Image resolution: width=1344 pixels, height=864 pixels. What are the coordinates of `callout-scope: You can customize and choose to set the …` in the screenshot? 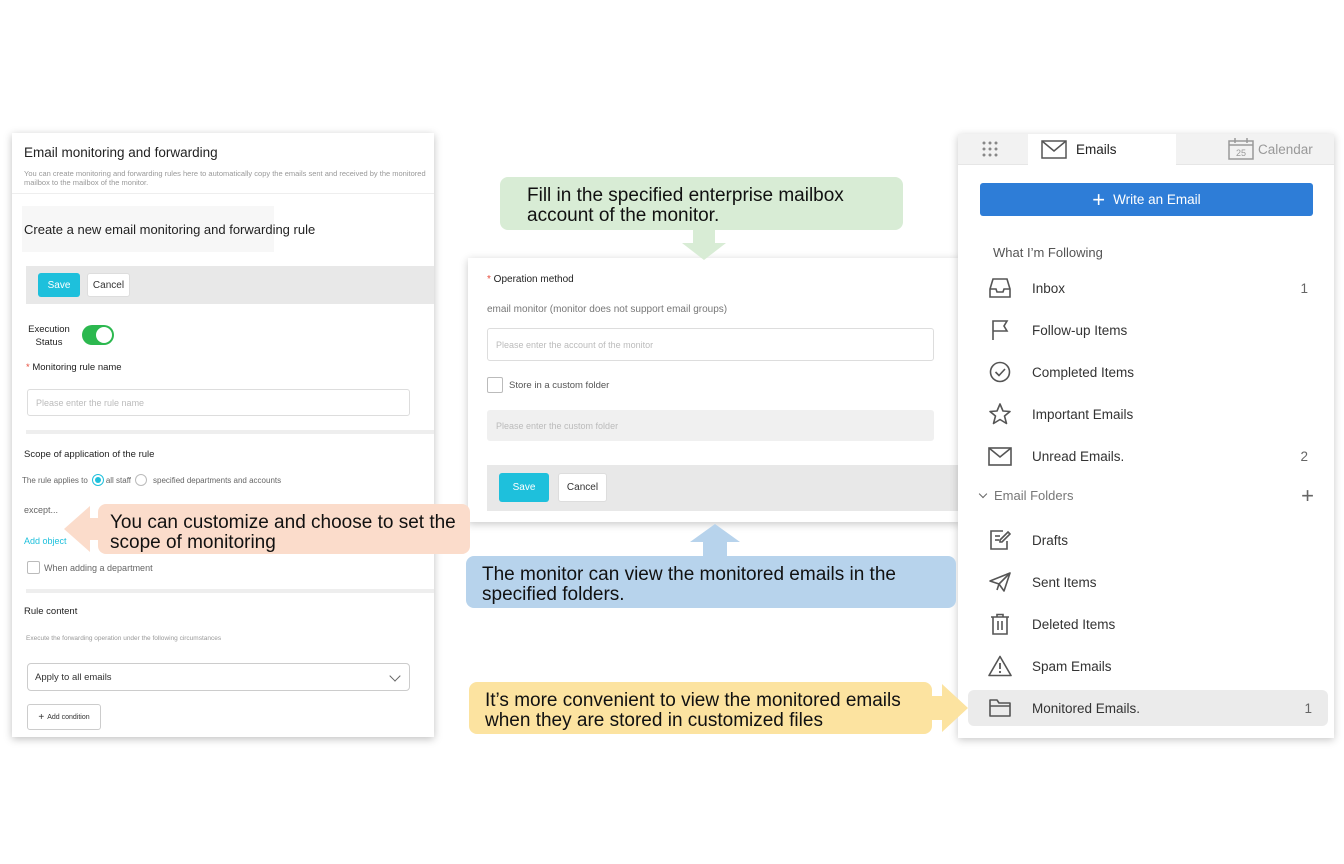 It's located at (284, 529).